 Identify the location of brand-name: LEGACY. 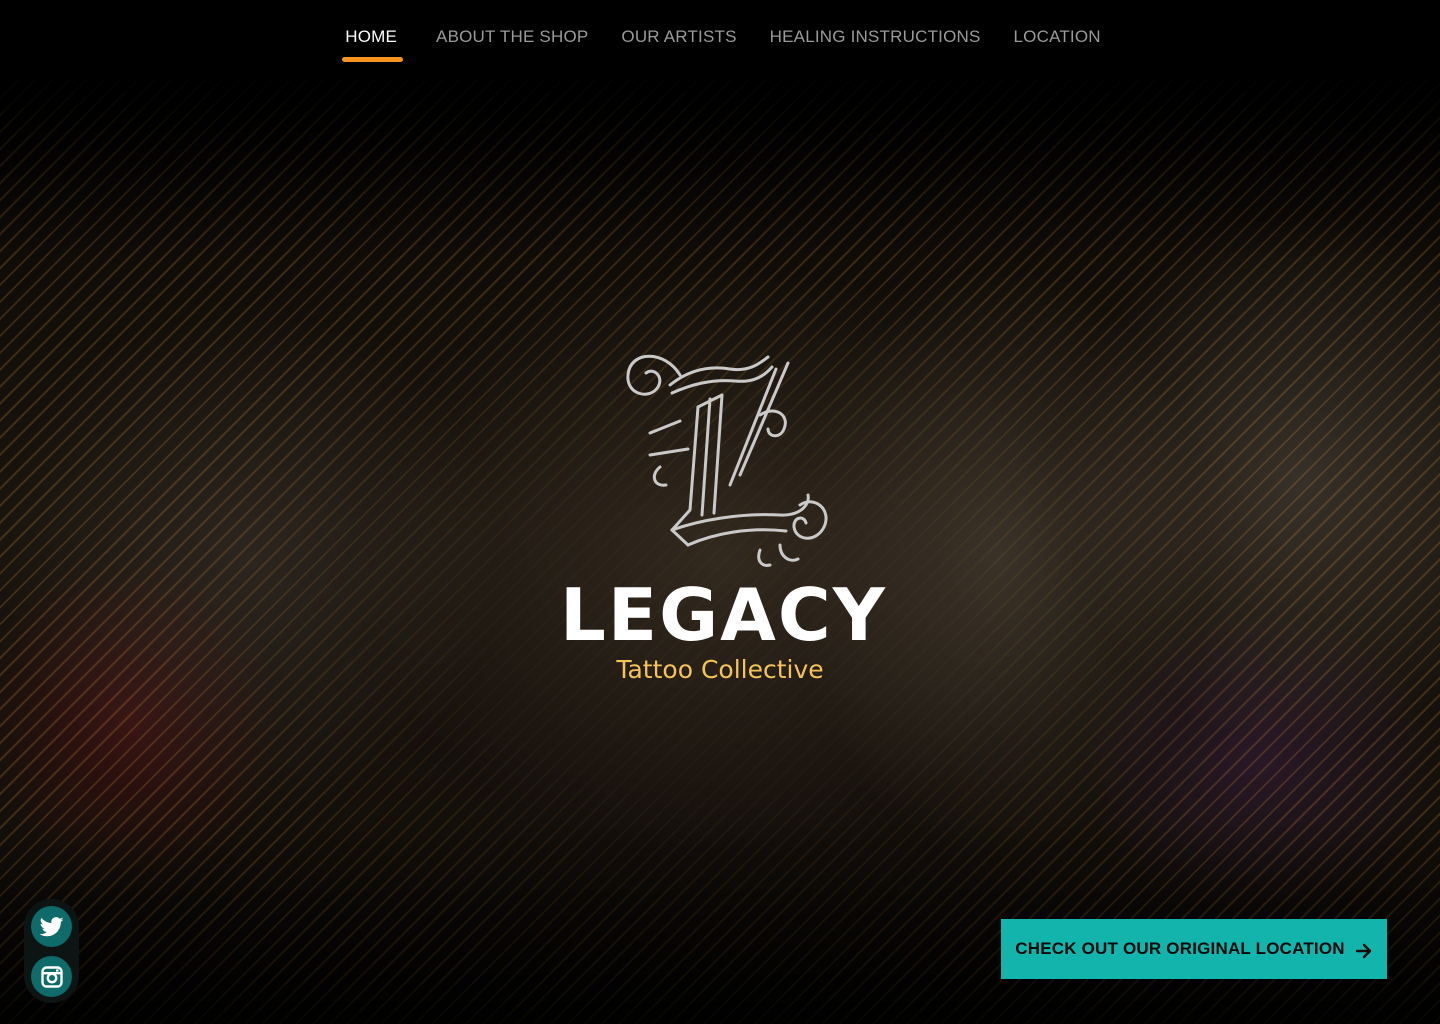
(723, 615).